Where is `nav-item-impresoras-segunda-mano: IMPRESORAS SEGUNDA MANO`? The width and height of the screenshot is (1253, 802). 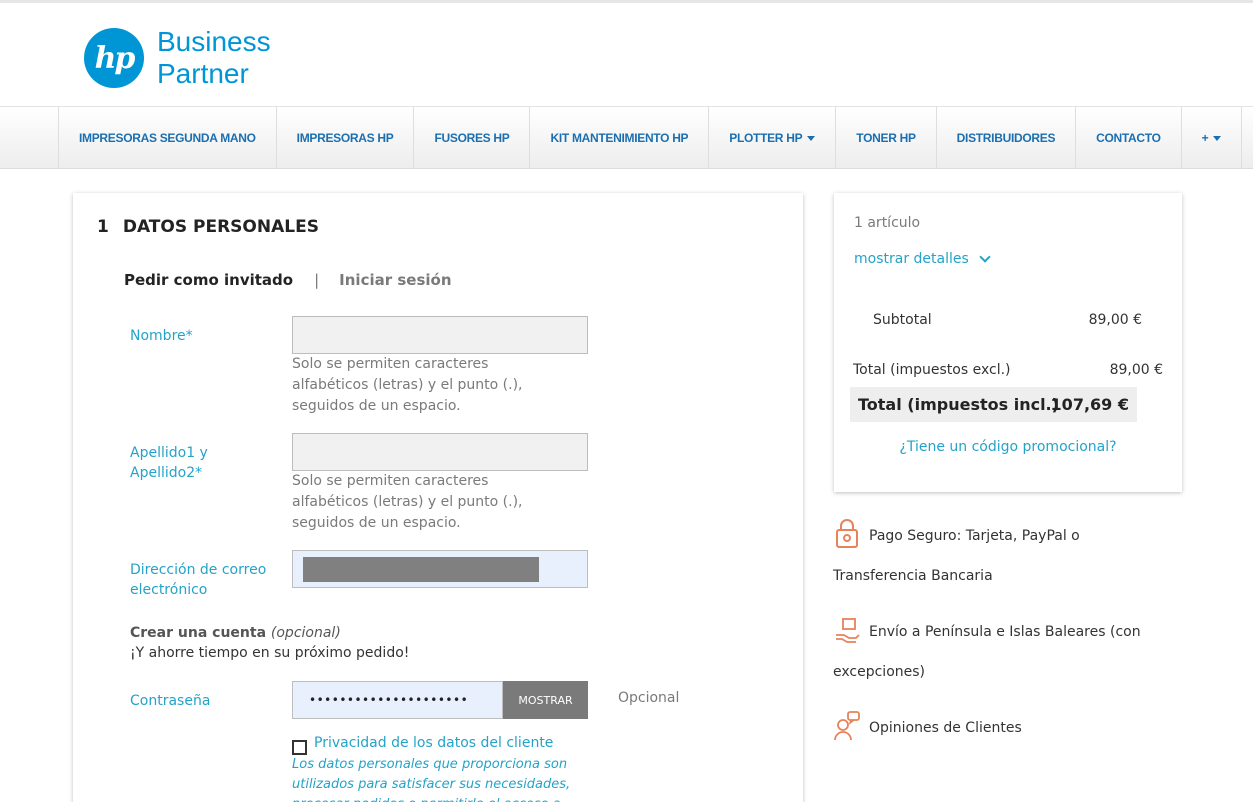 nav-item-impresoras-segunda-mano: IMPRESORAS SEGUNDA MANO is located at coordinates (168, 138).